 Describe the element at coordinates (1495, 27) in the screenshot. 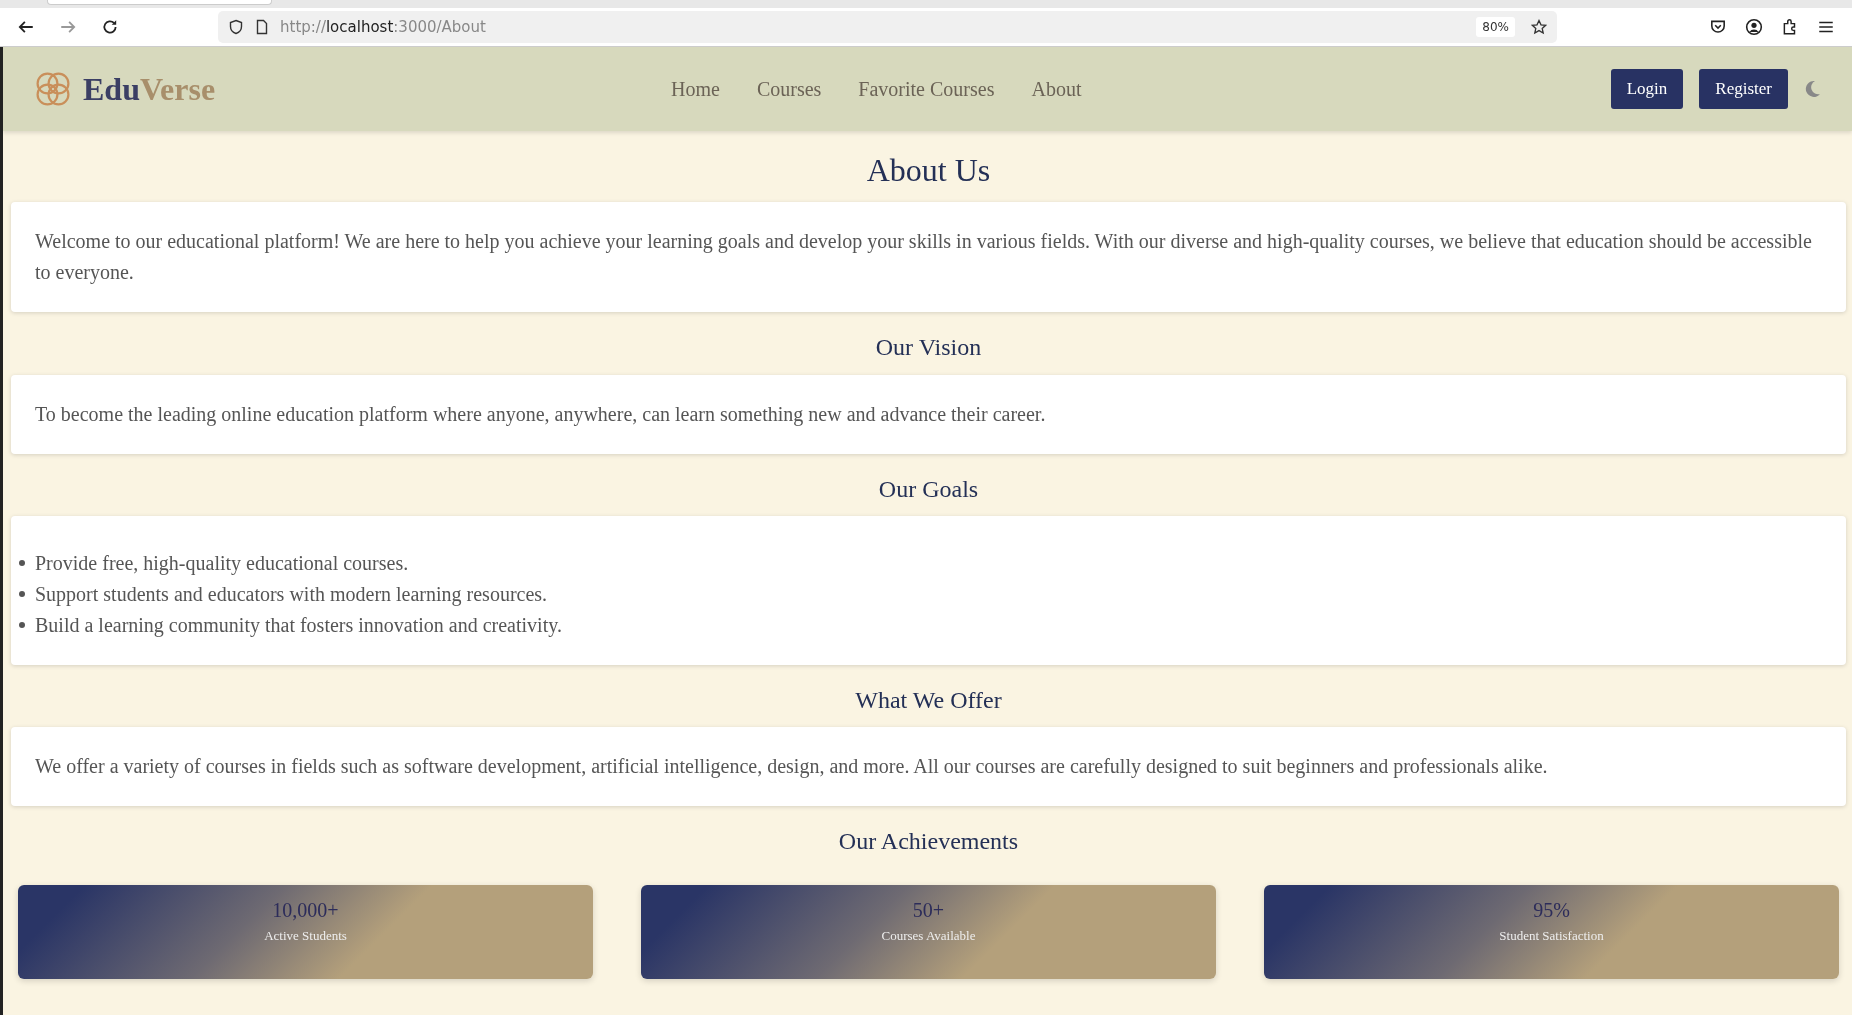

I see `zoom-level: 80%` at that location.